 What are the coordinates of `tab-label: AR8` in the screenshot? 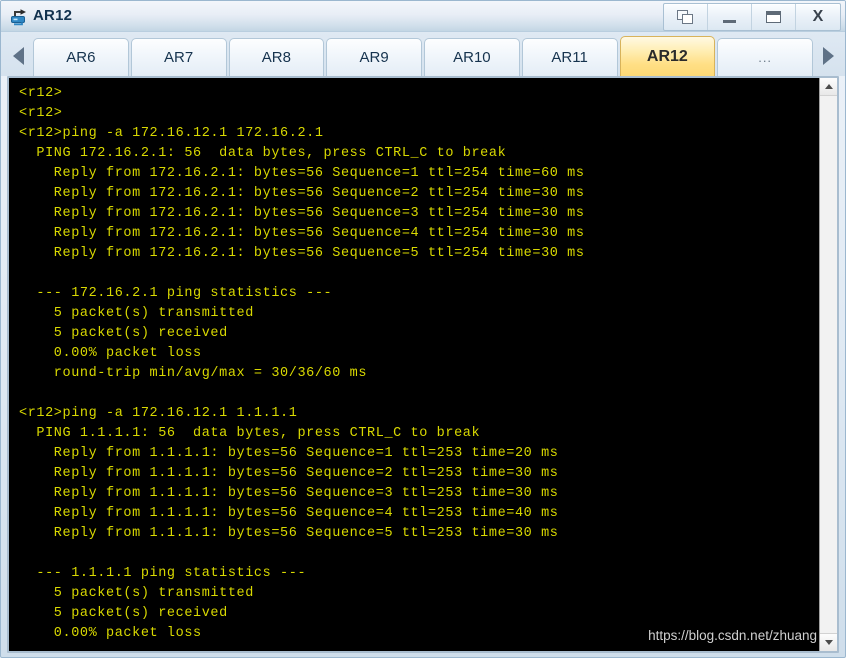 It's located at (276, 57).